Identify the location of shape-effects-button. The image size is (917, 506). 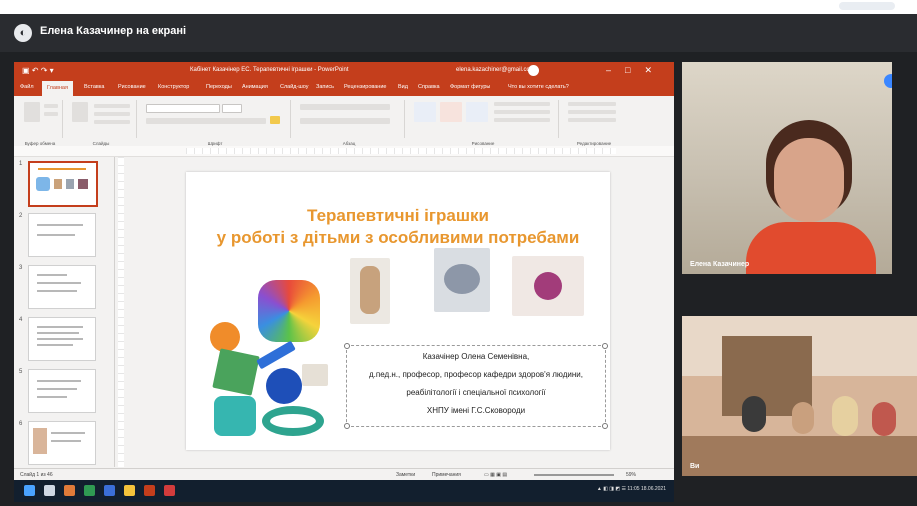
(522, 120).